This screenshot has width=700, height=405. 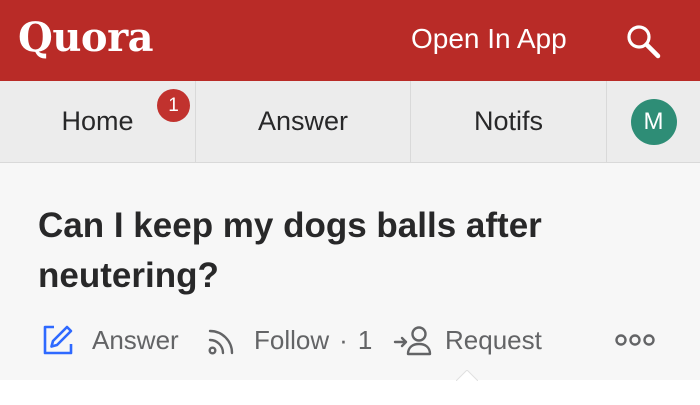 What do you see at coordinates (173, 105) in the screenshot?
I see `home-notification-badge: 1` at bounding box center [173, 105].